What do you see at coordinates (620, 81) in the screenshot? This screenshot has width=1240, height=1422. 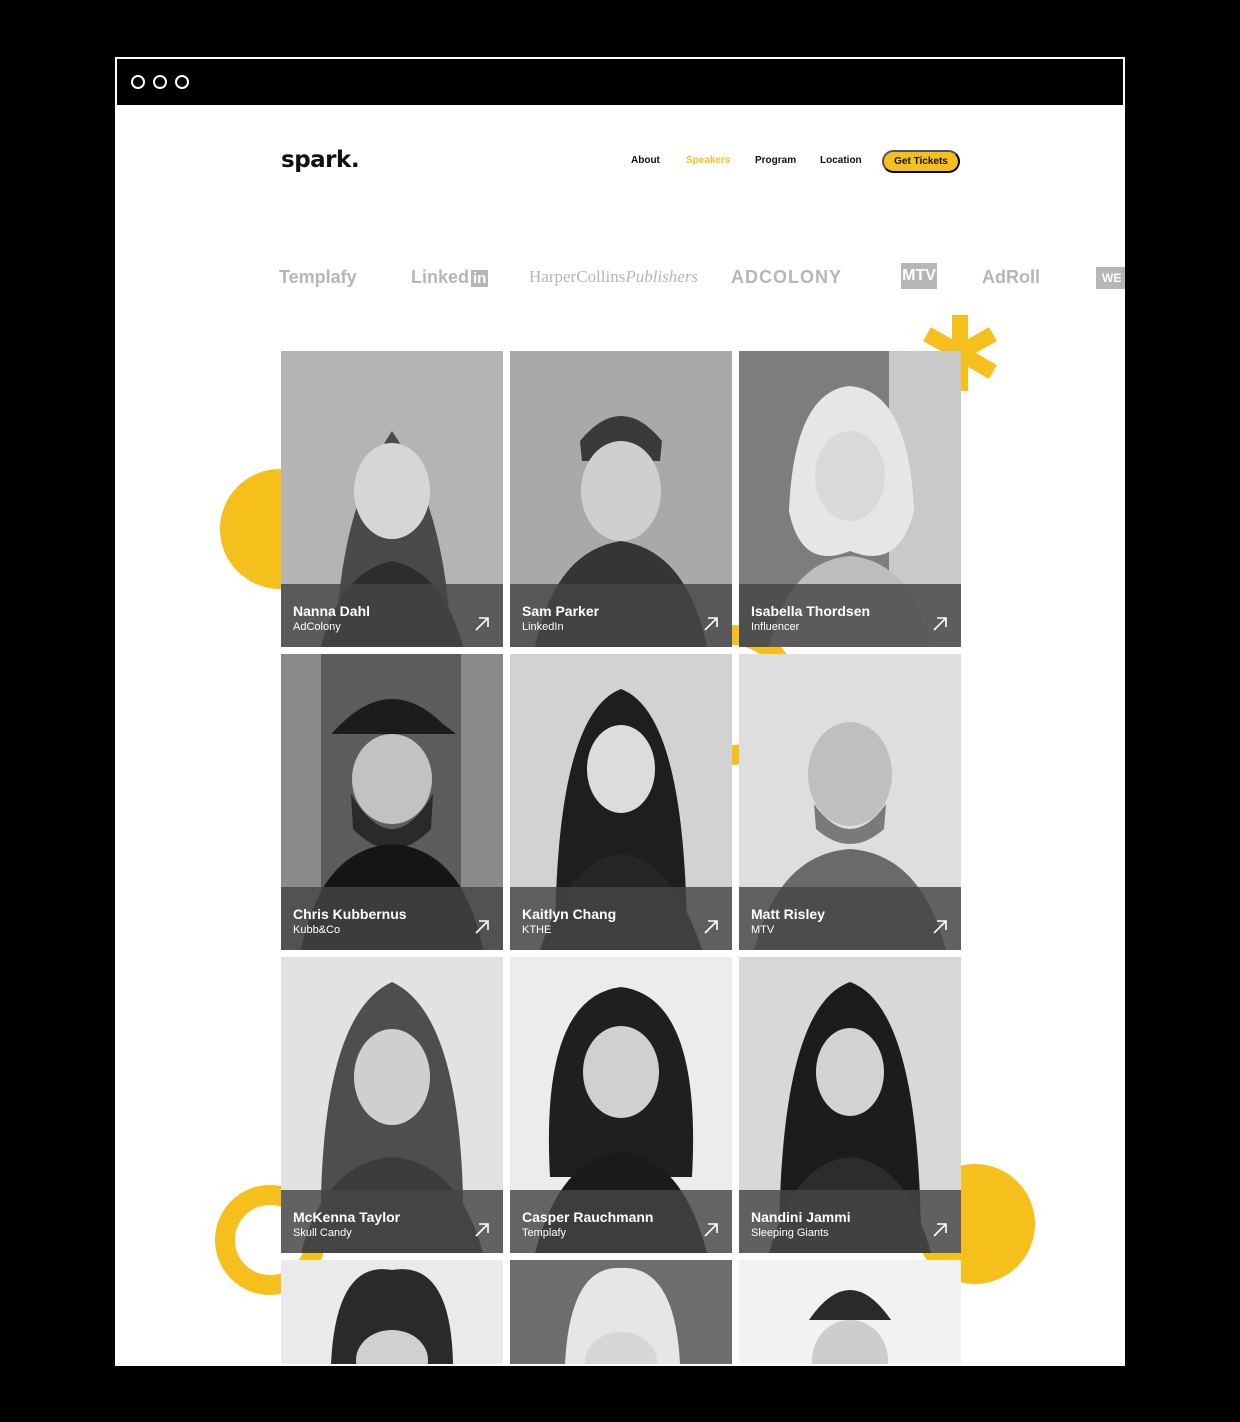 I see `browser-titlebar` at bounding box center [620, 81].